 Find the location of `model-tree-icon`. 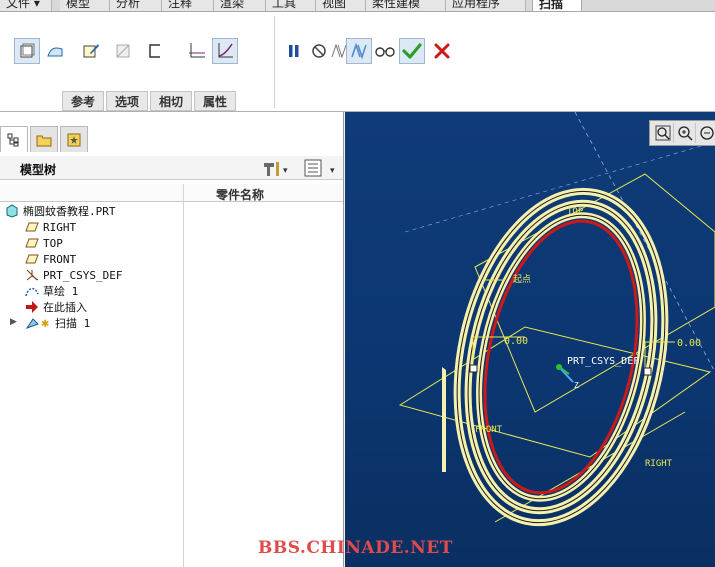

model-tree-icon is located at coordinates (13, 139).